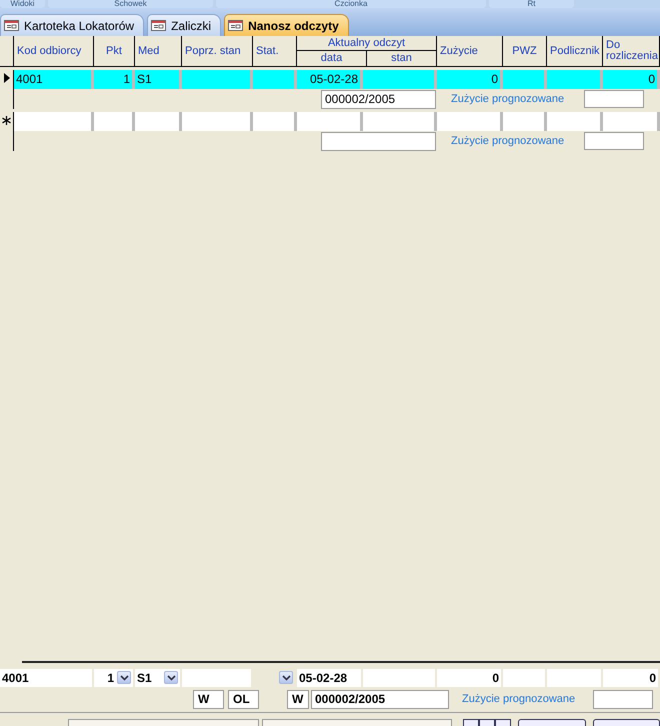 The image size is (660, 726). Describe the element at coordinates (157, 677) in the screenshot. I see `combo-field: S1` at that location.